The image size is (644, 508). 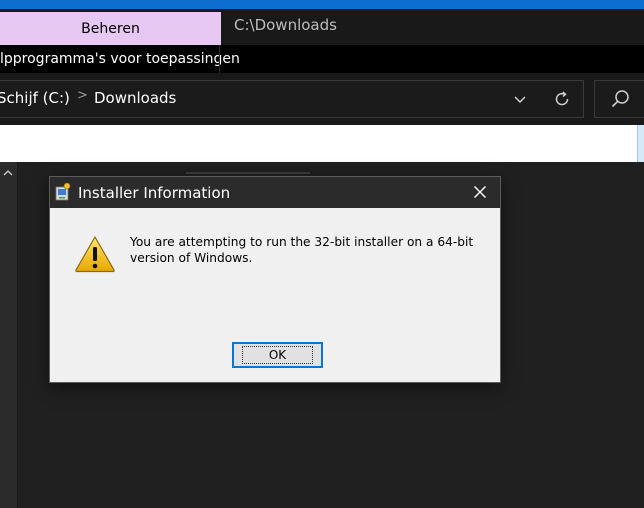 I want to click on window-title: C:\Downloads, so click(x=285, y=25).